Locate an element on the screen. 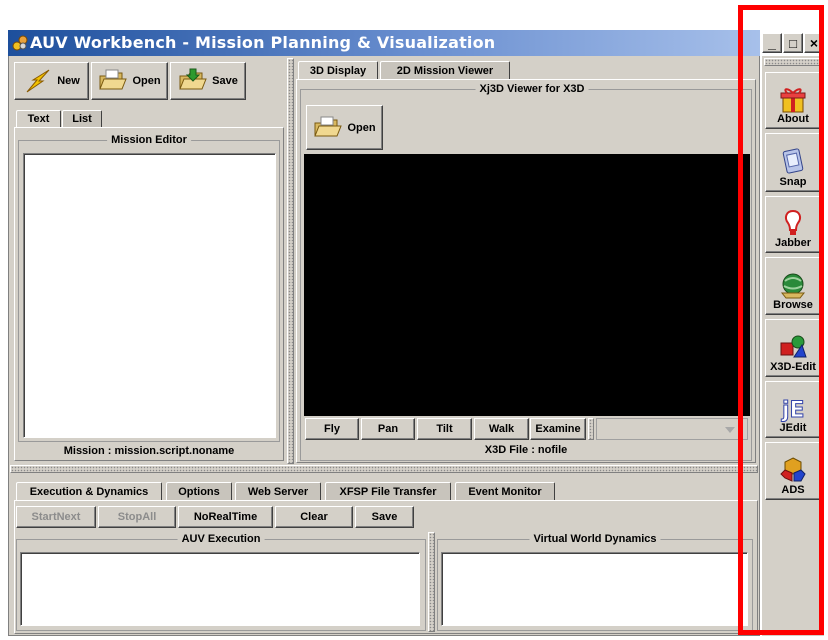  startnext-button: StartNext is located at coordinates (56, 517).